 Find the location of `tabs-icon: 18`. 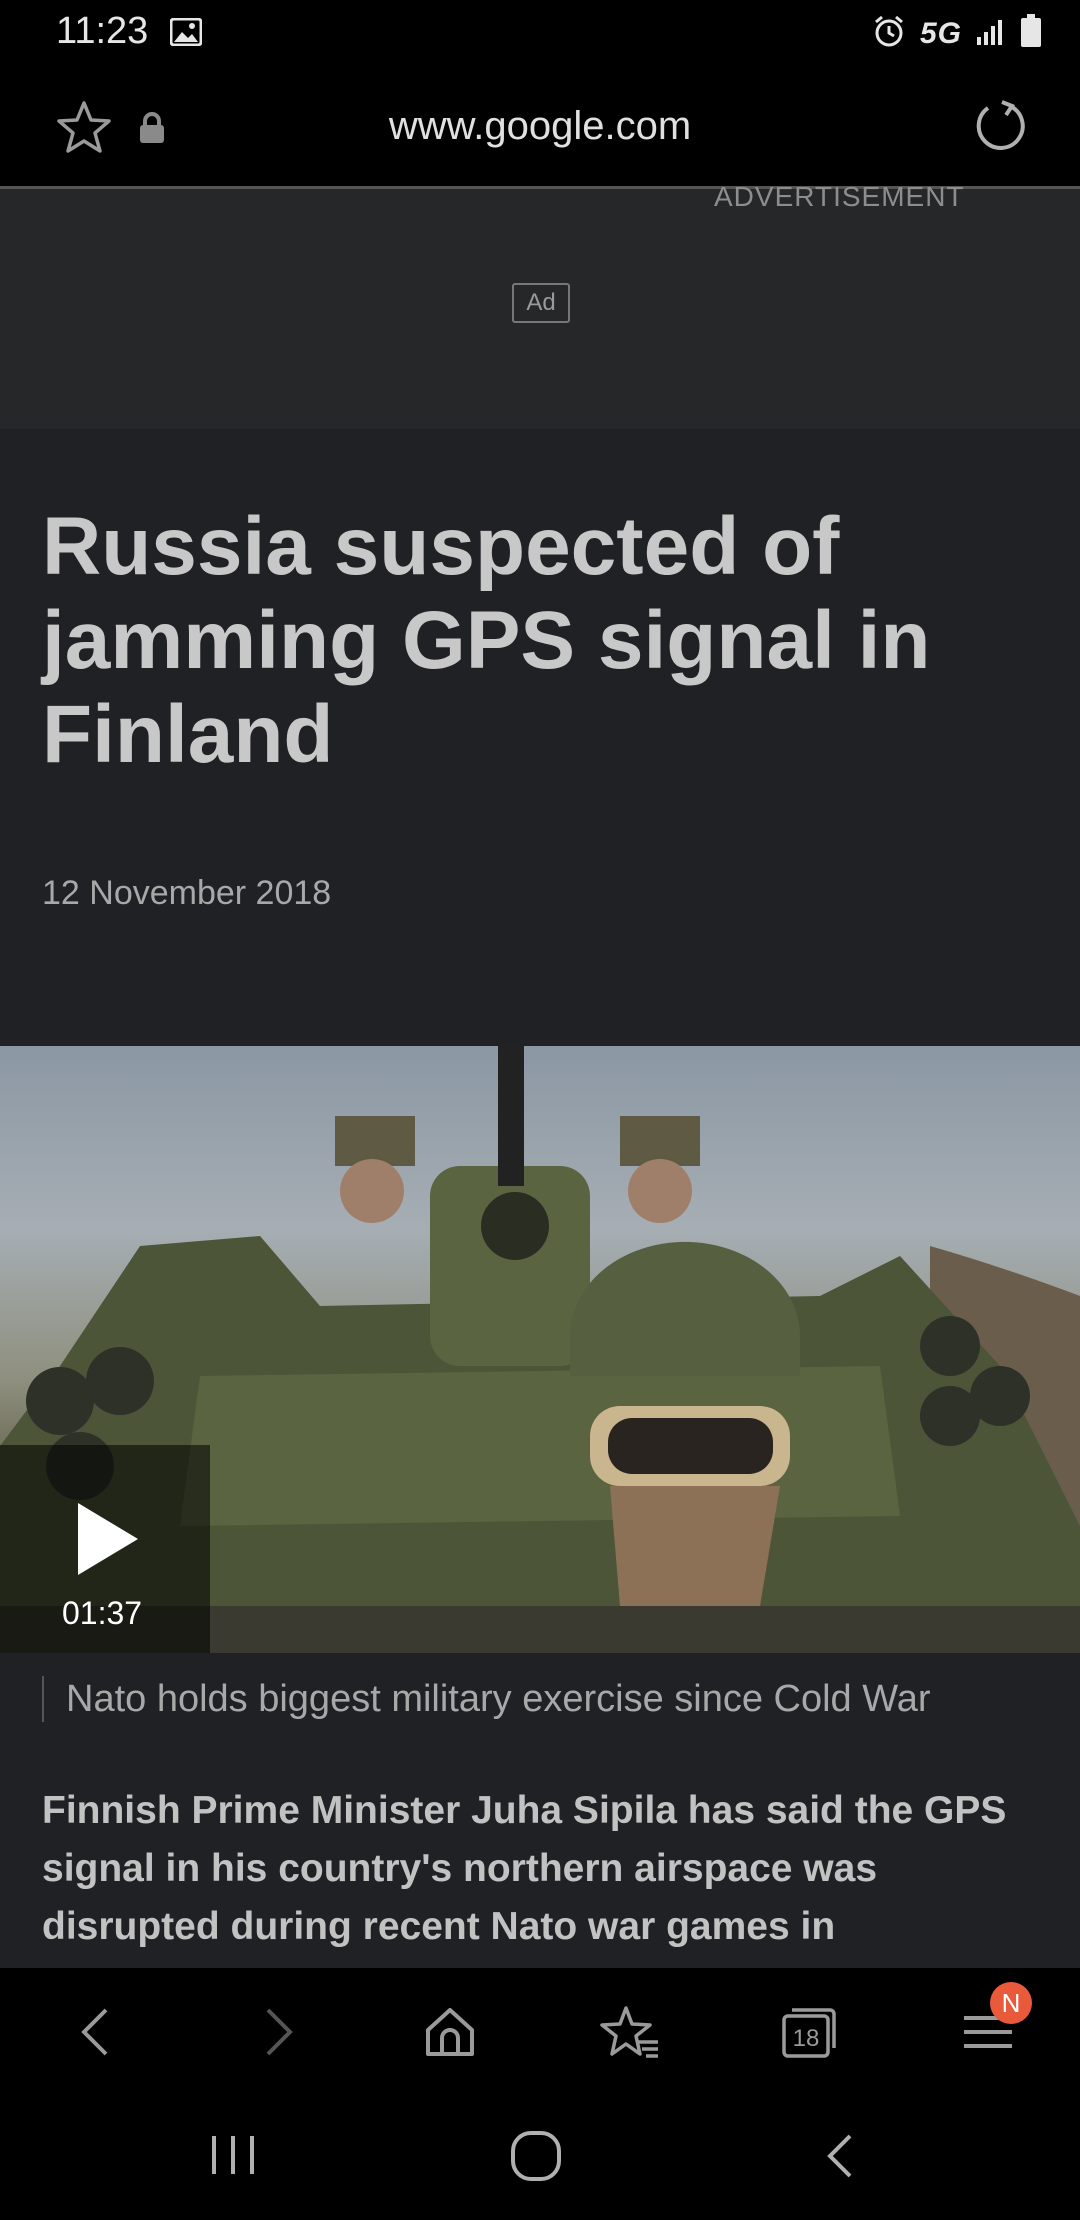

tabs-icon: 18 is located at coordinates (808, 2032).